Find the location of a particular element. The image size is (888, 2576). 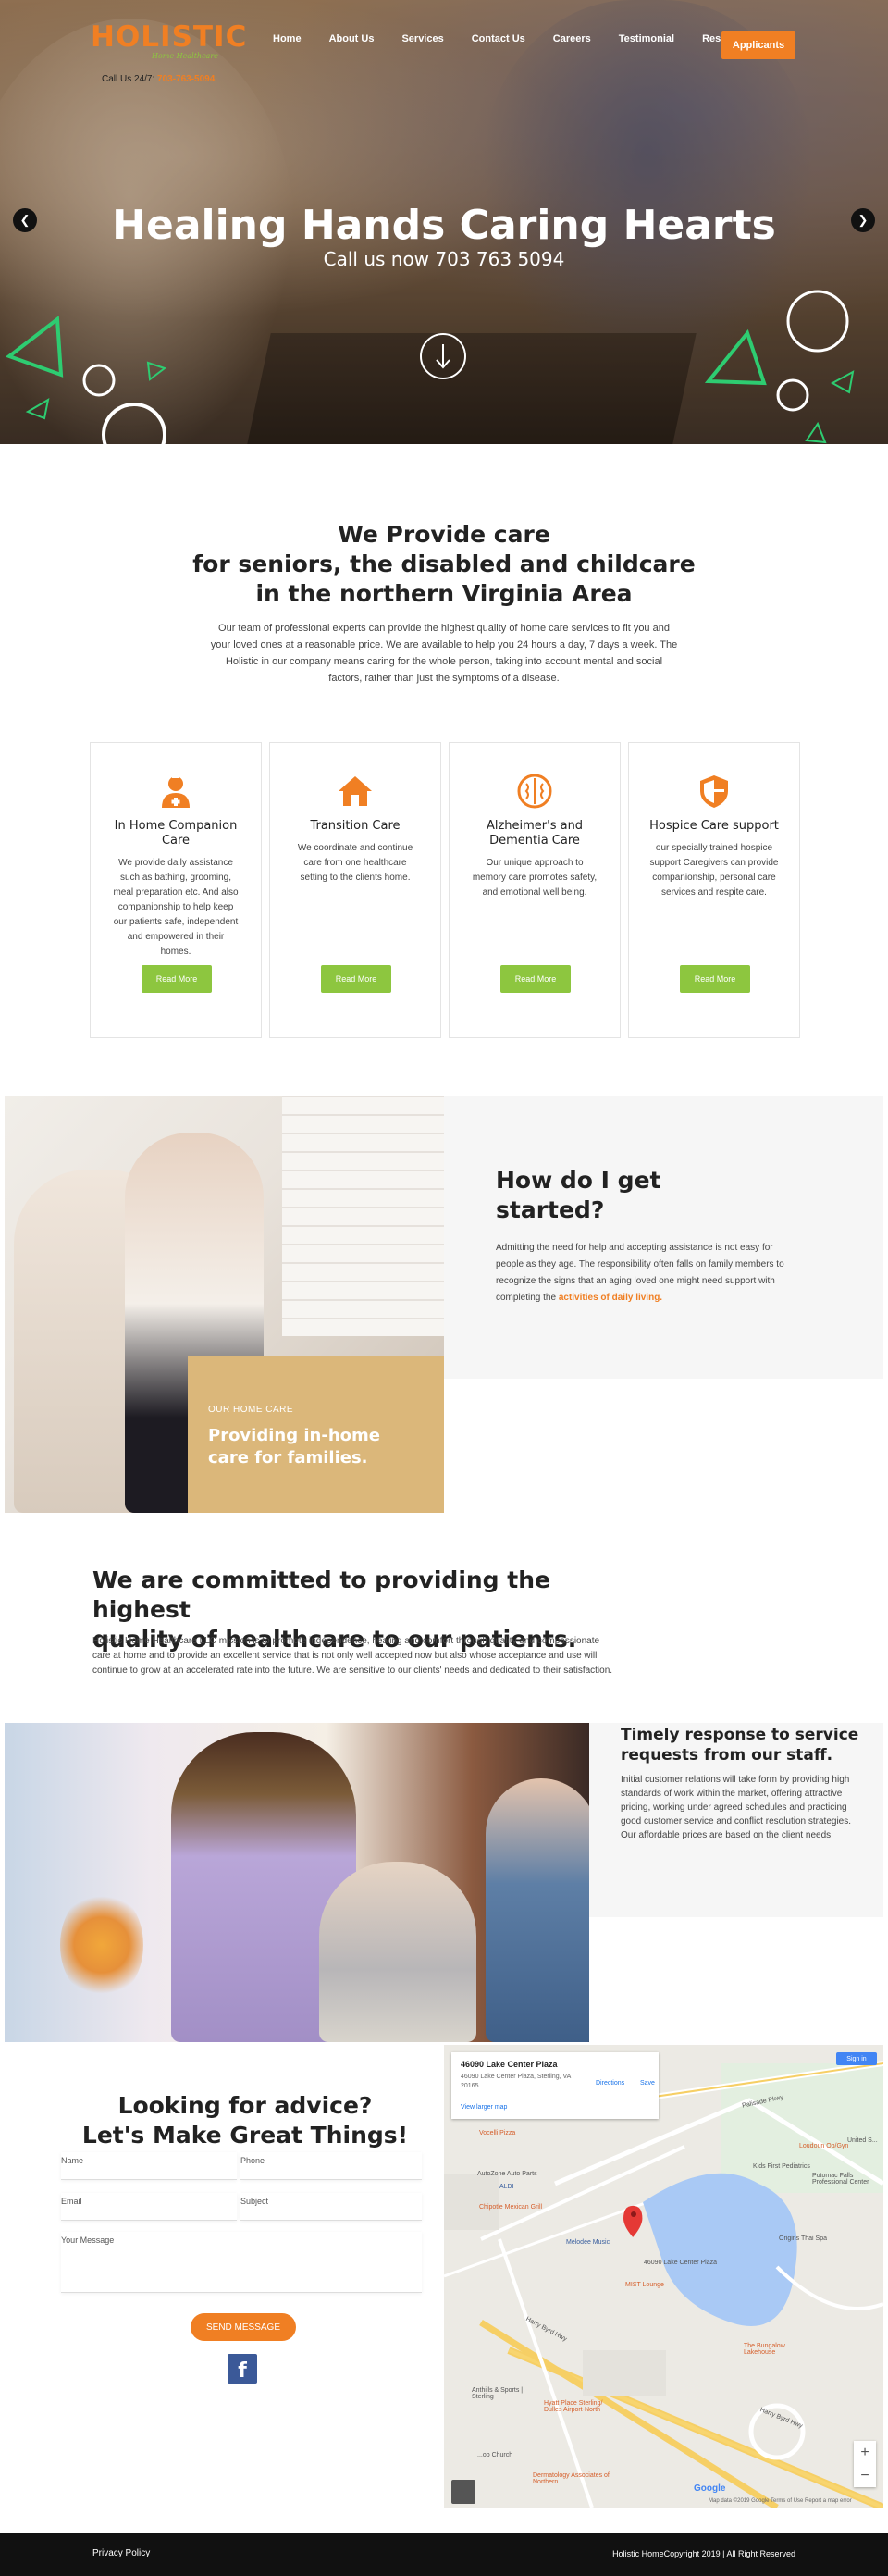

zoom-out-button: − is located at coordinates (865, 2476).